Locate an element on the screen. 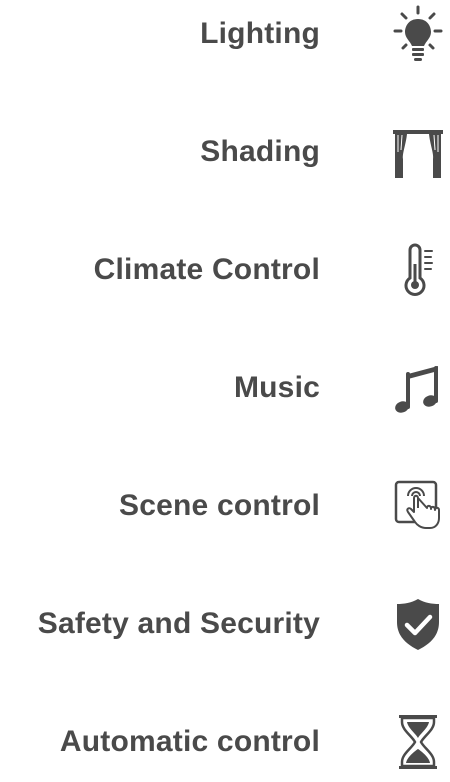 The image size is (450, 782). menu-label-lighting: Lighting is located at coordinates (260, 33).